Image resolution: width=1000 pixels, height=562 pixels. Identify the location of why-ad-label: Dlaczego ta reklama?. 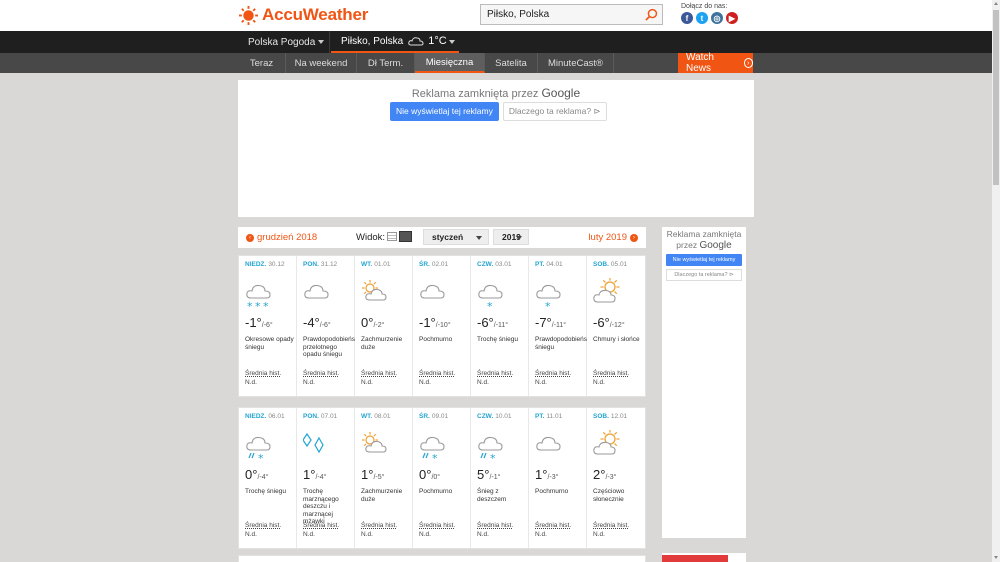
(550, 111).